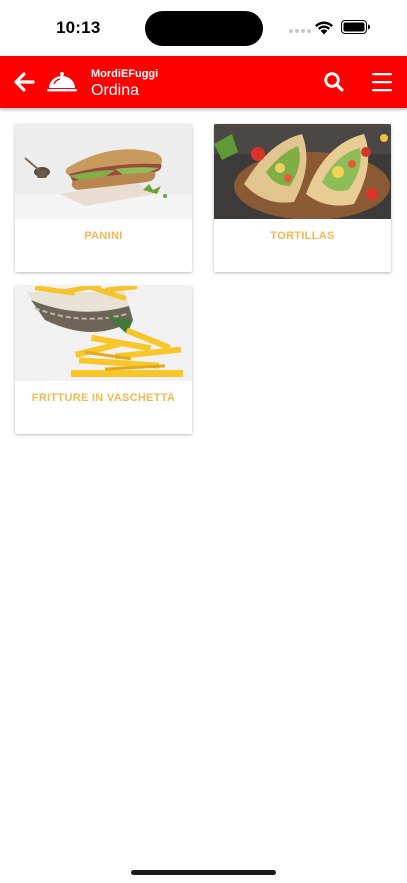 This screenshot has height=883, width=407. Describe the element at coordinates (78, 27) in the screenshot. I see `status-time: 10:13` at that location.